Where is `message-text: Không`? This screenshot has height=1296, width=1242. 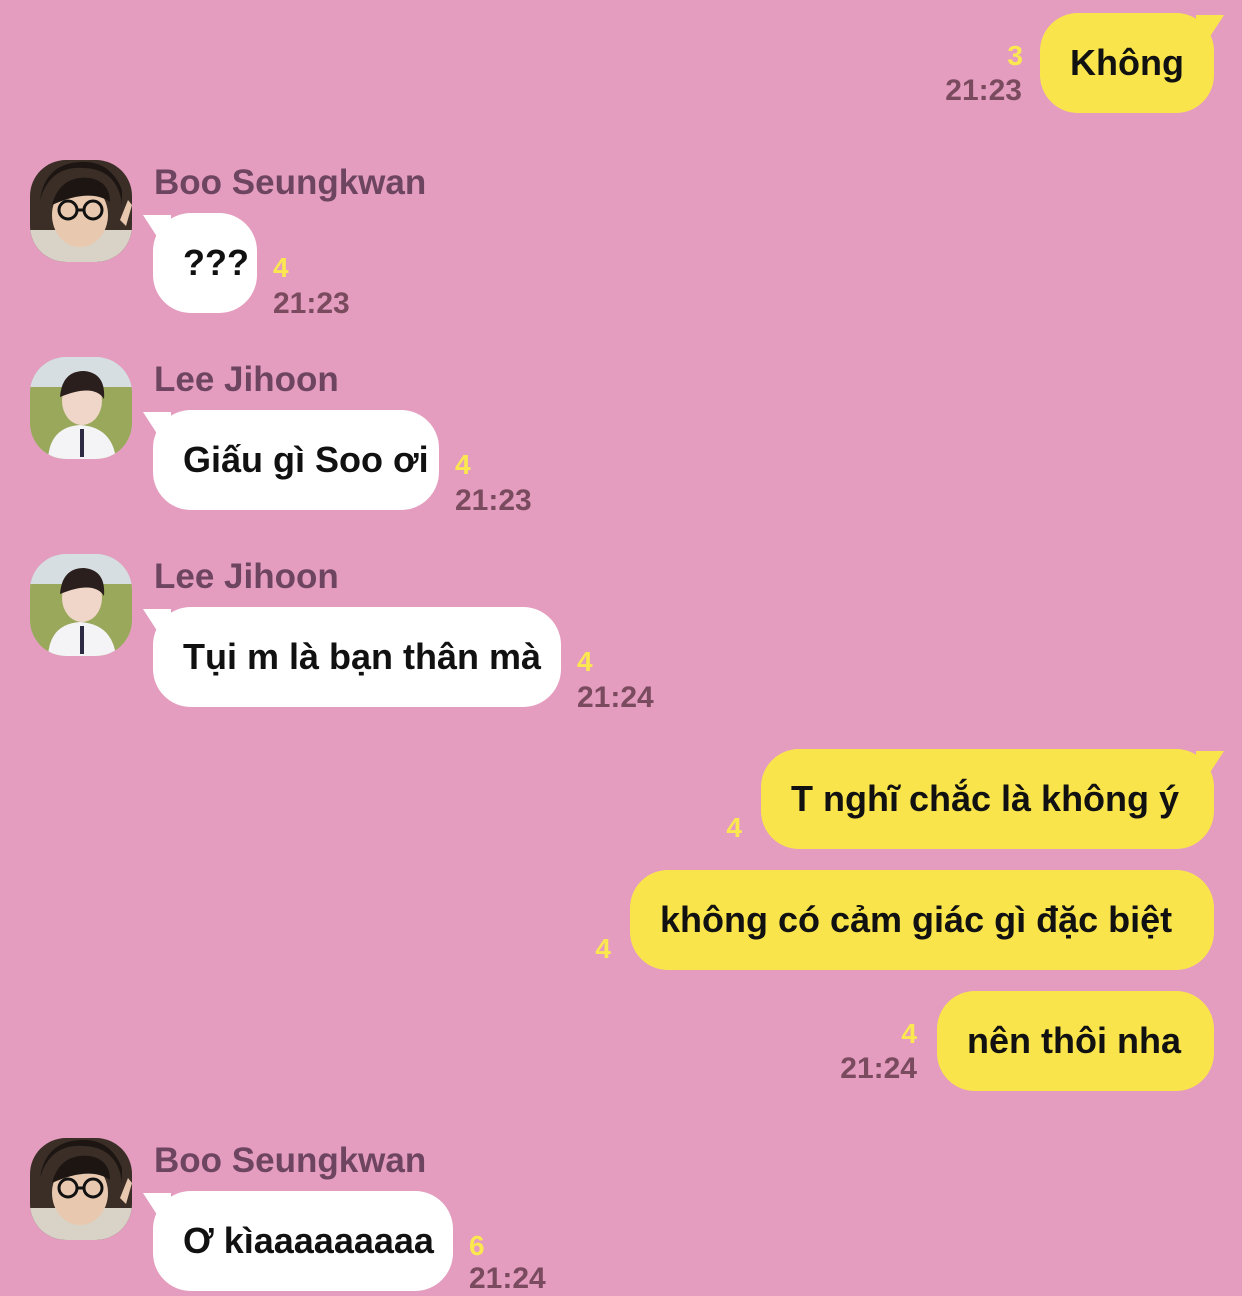
message-text: Không is located at coordinates (1127, 62).